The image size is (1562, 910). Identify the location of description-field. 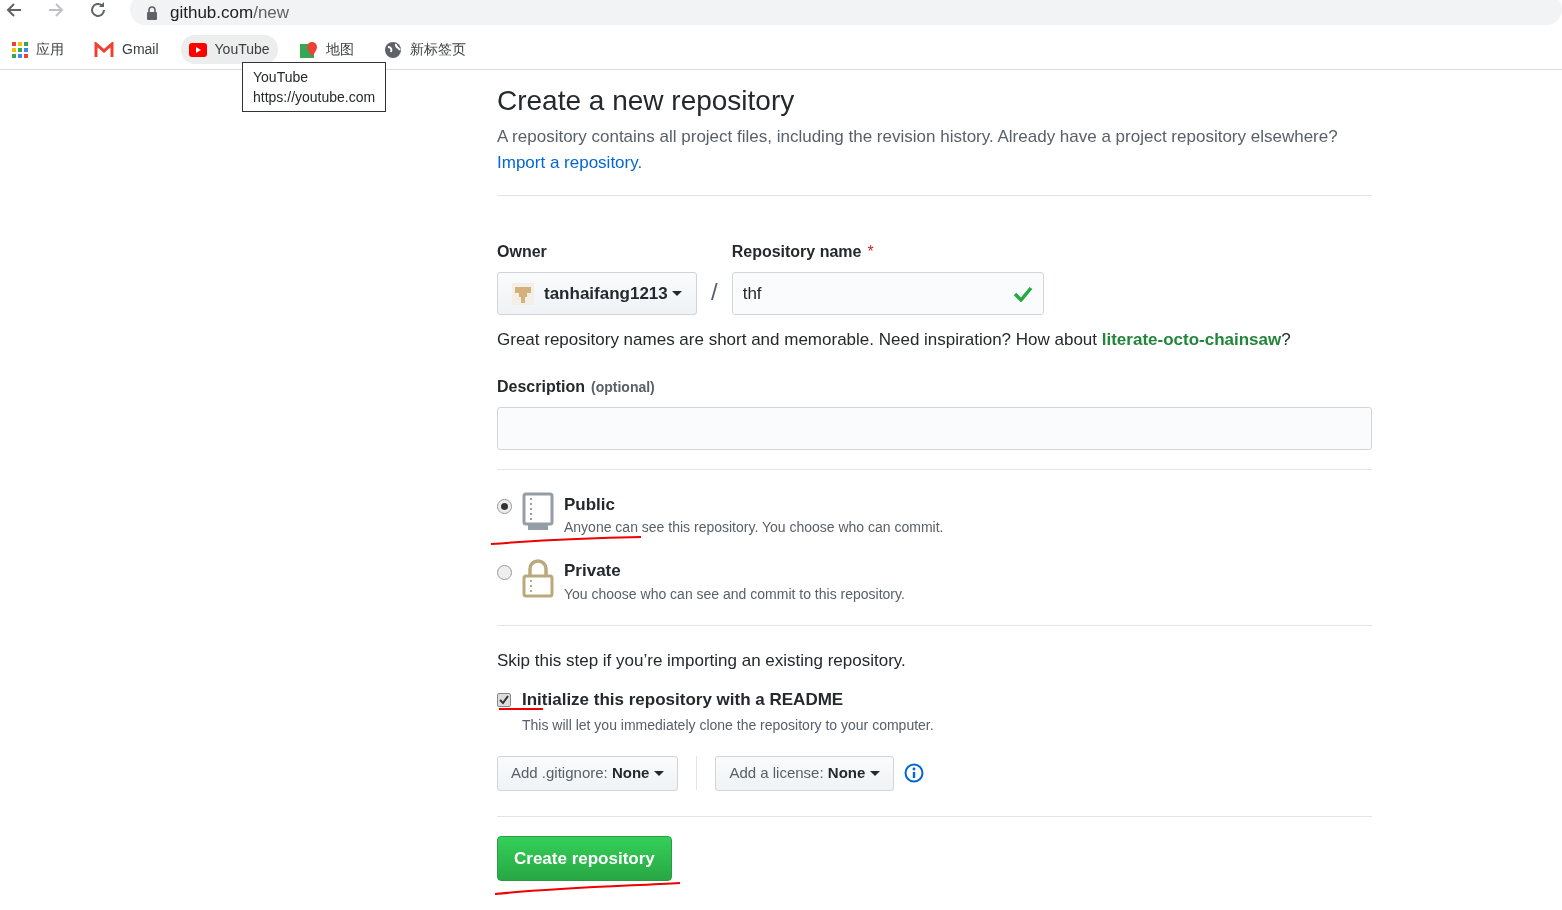
(934, 428).